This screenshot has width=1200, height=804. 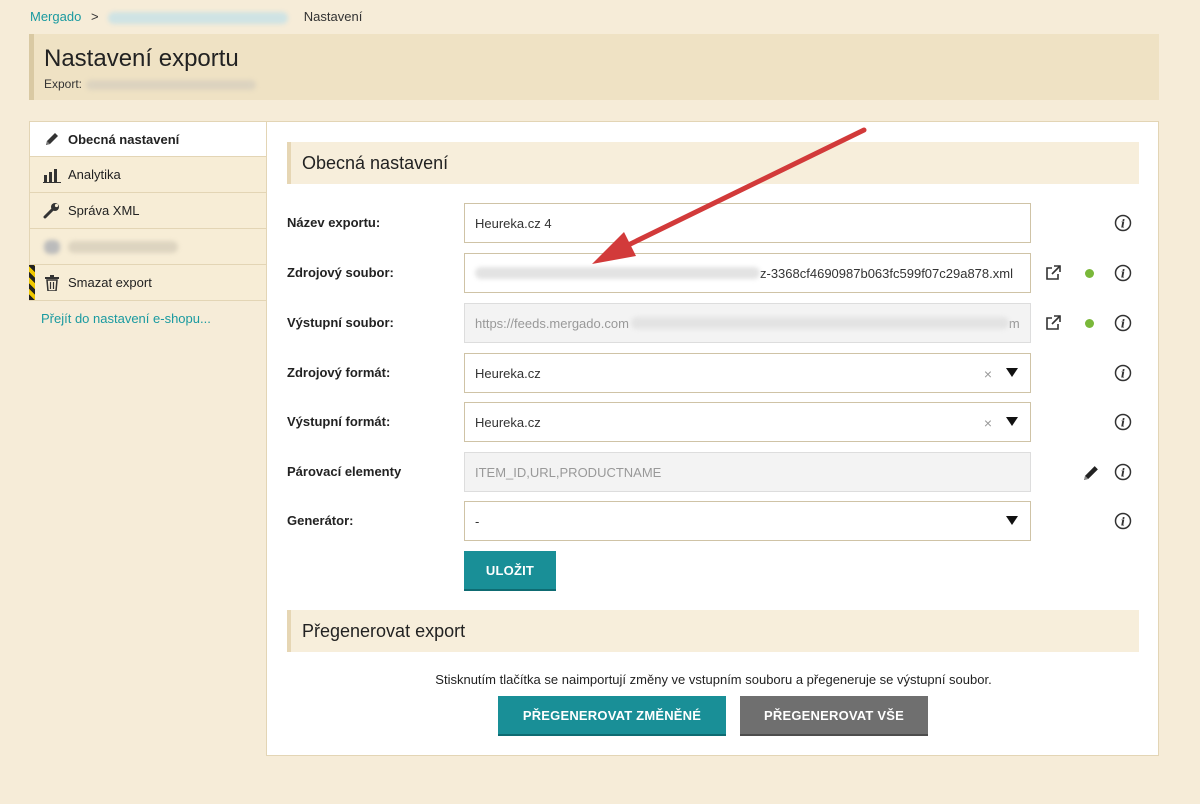 I want to click on save-button: ULOŽIT, so click(x=510, y=571).